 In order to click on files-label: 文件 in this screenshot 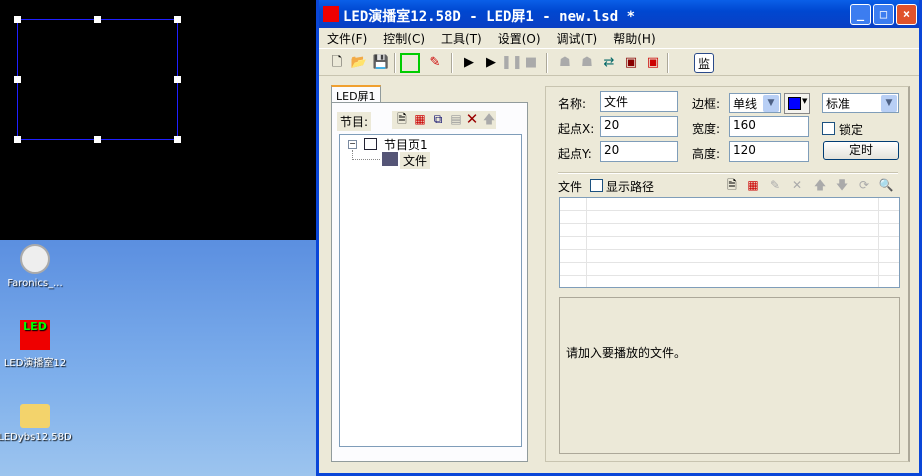, I will do `click(570, 187)`.